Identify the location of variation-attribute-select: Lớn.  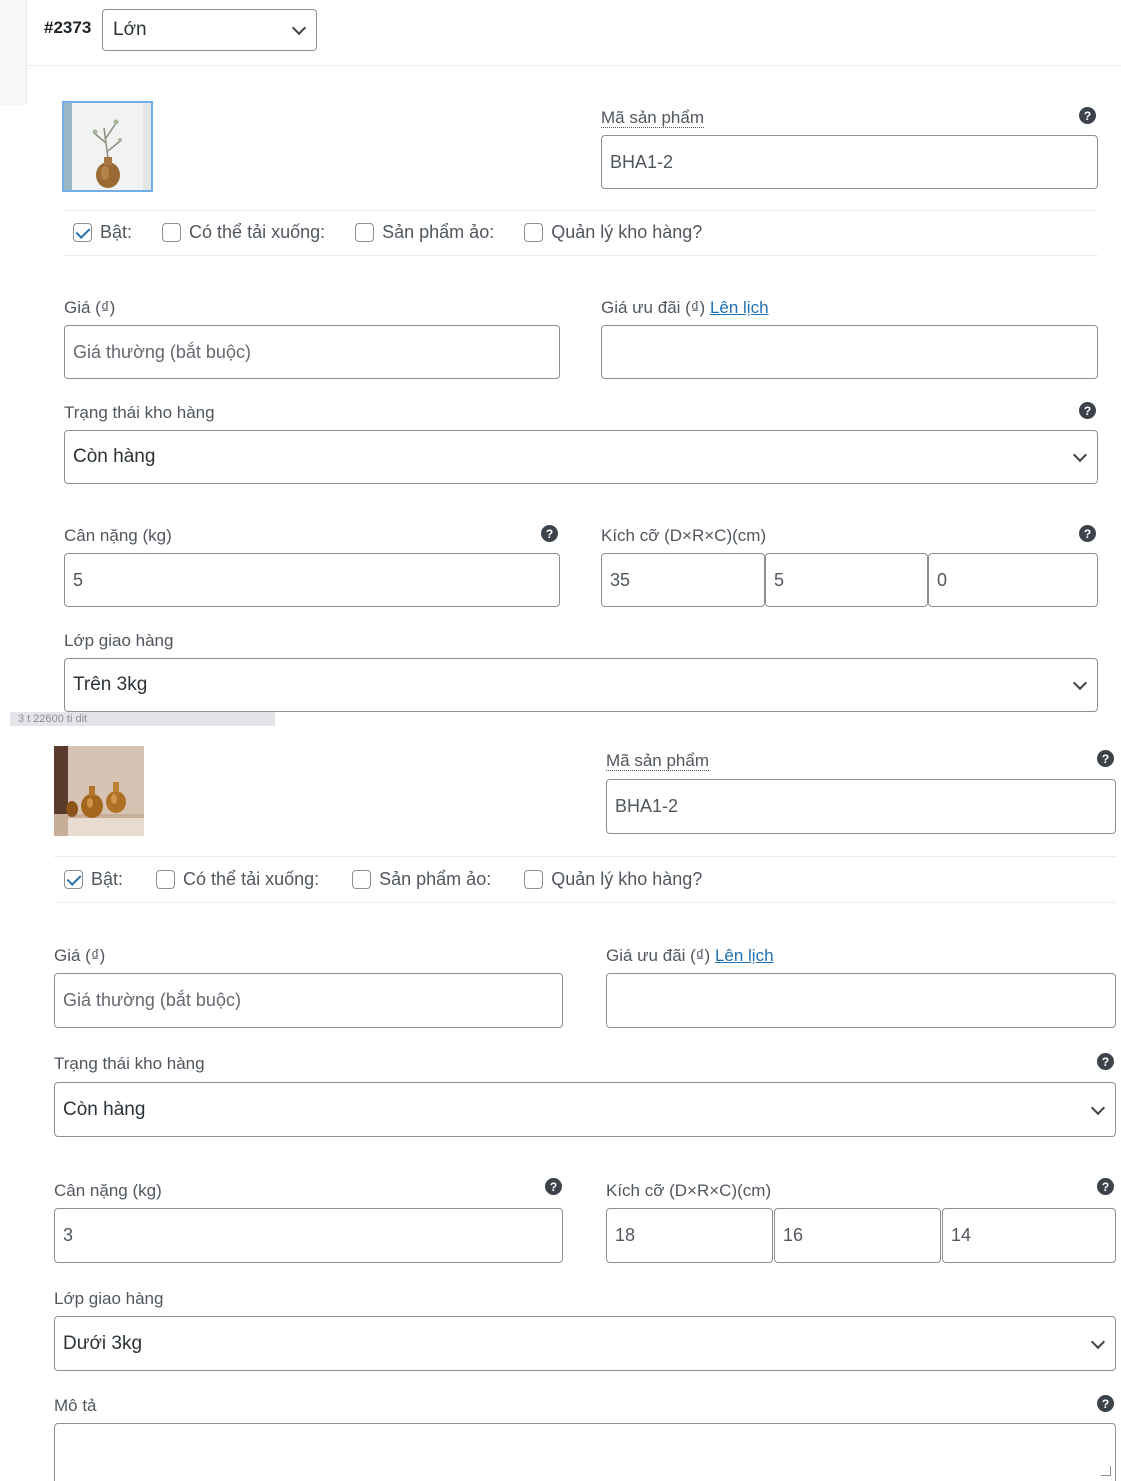
(209, 30).